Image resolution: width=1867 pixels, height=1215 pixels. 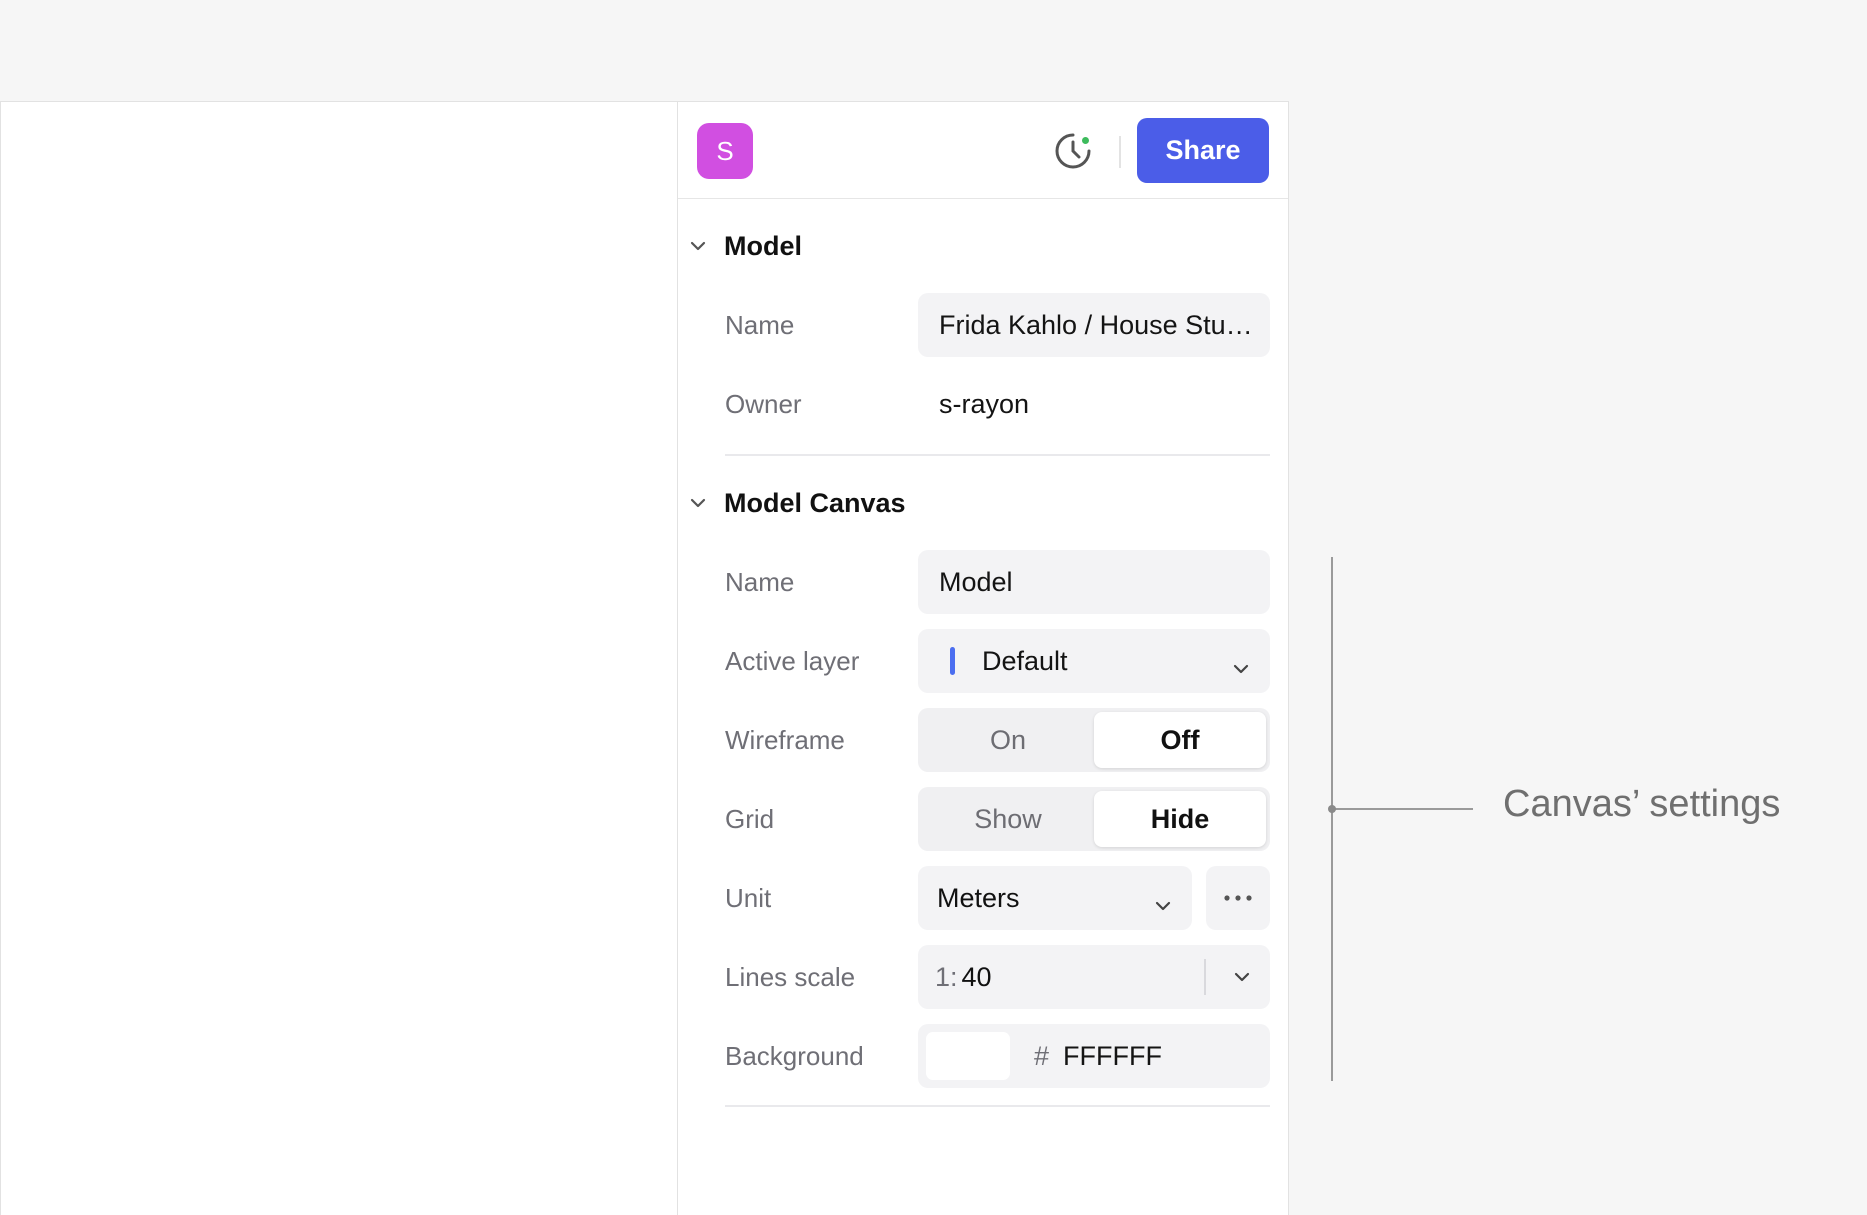 I want to click on background-color-swatch, so click(x=968, y=1056).